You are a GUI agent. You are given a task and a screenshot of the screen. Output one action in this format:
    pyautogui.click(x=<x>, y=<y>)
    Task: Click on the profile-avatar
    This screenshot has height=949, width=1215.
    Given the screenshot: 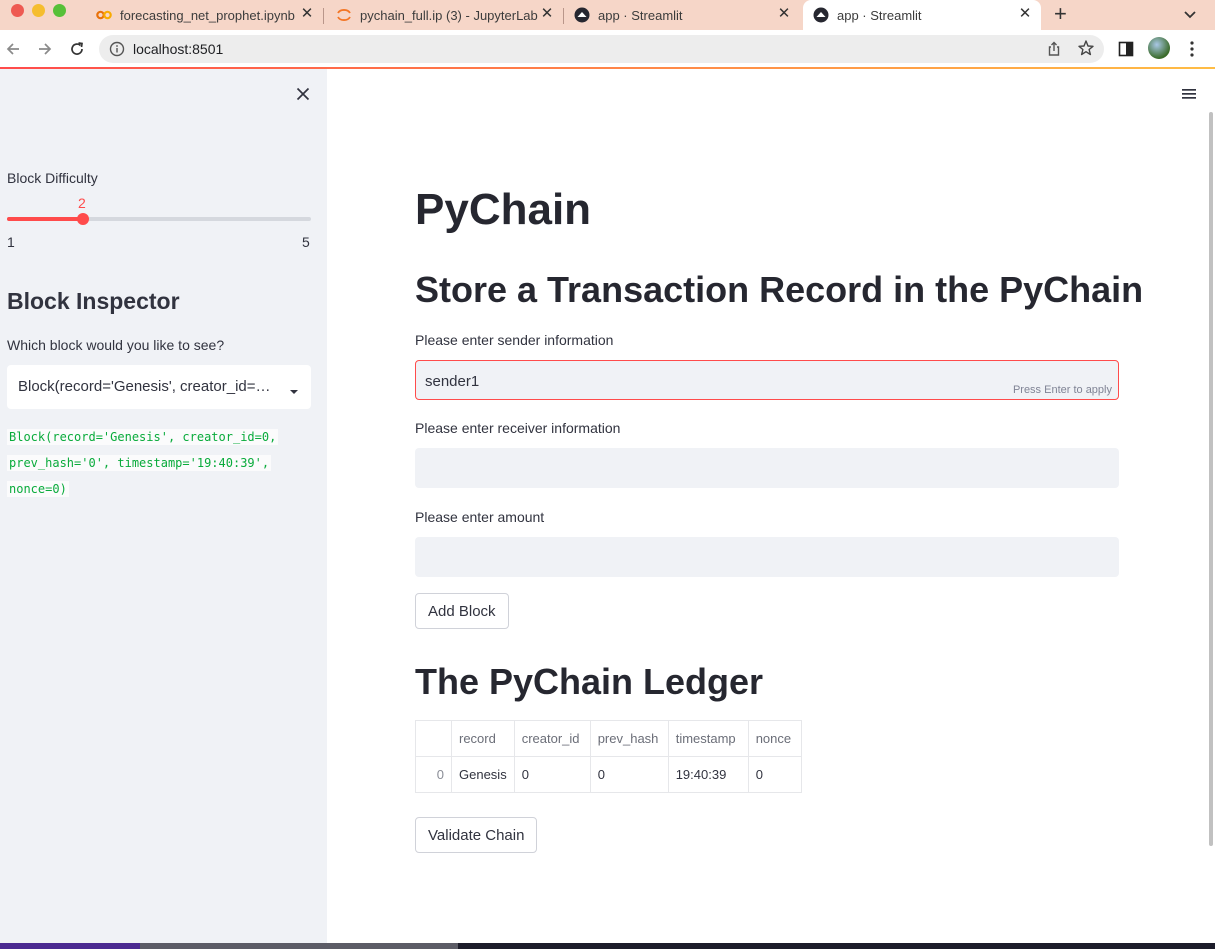 What is the action you would take?
    pyautogui.click(x=1159, y=48)
    